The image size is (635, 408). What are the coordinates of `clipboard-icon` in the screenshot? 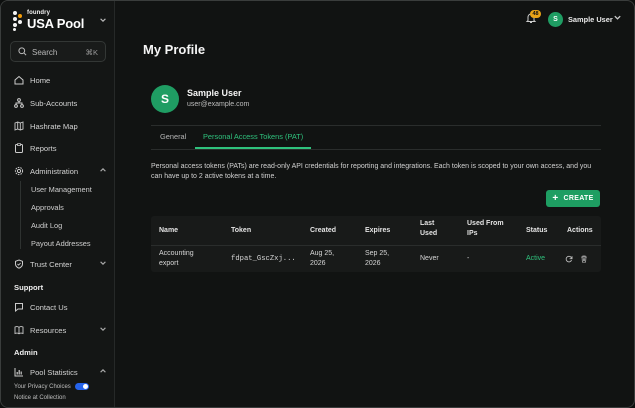 It's located at (19, 148).